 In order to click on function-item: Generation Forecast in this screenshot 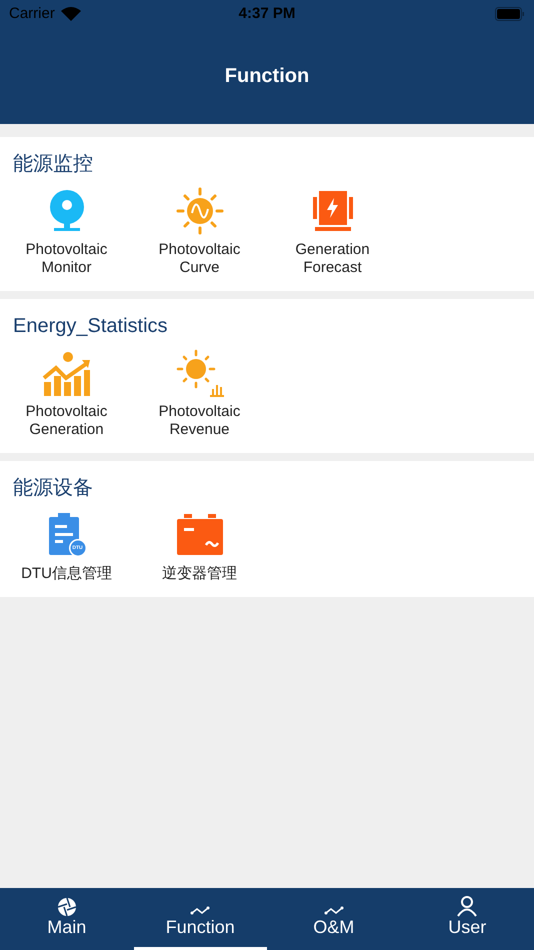, I will do `click(332, 231)`.